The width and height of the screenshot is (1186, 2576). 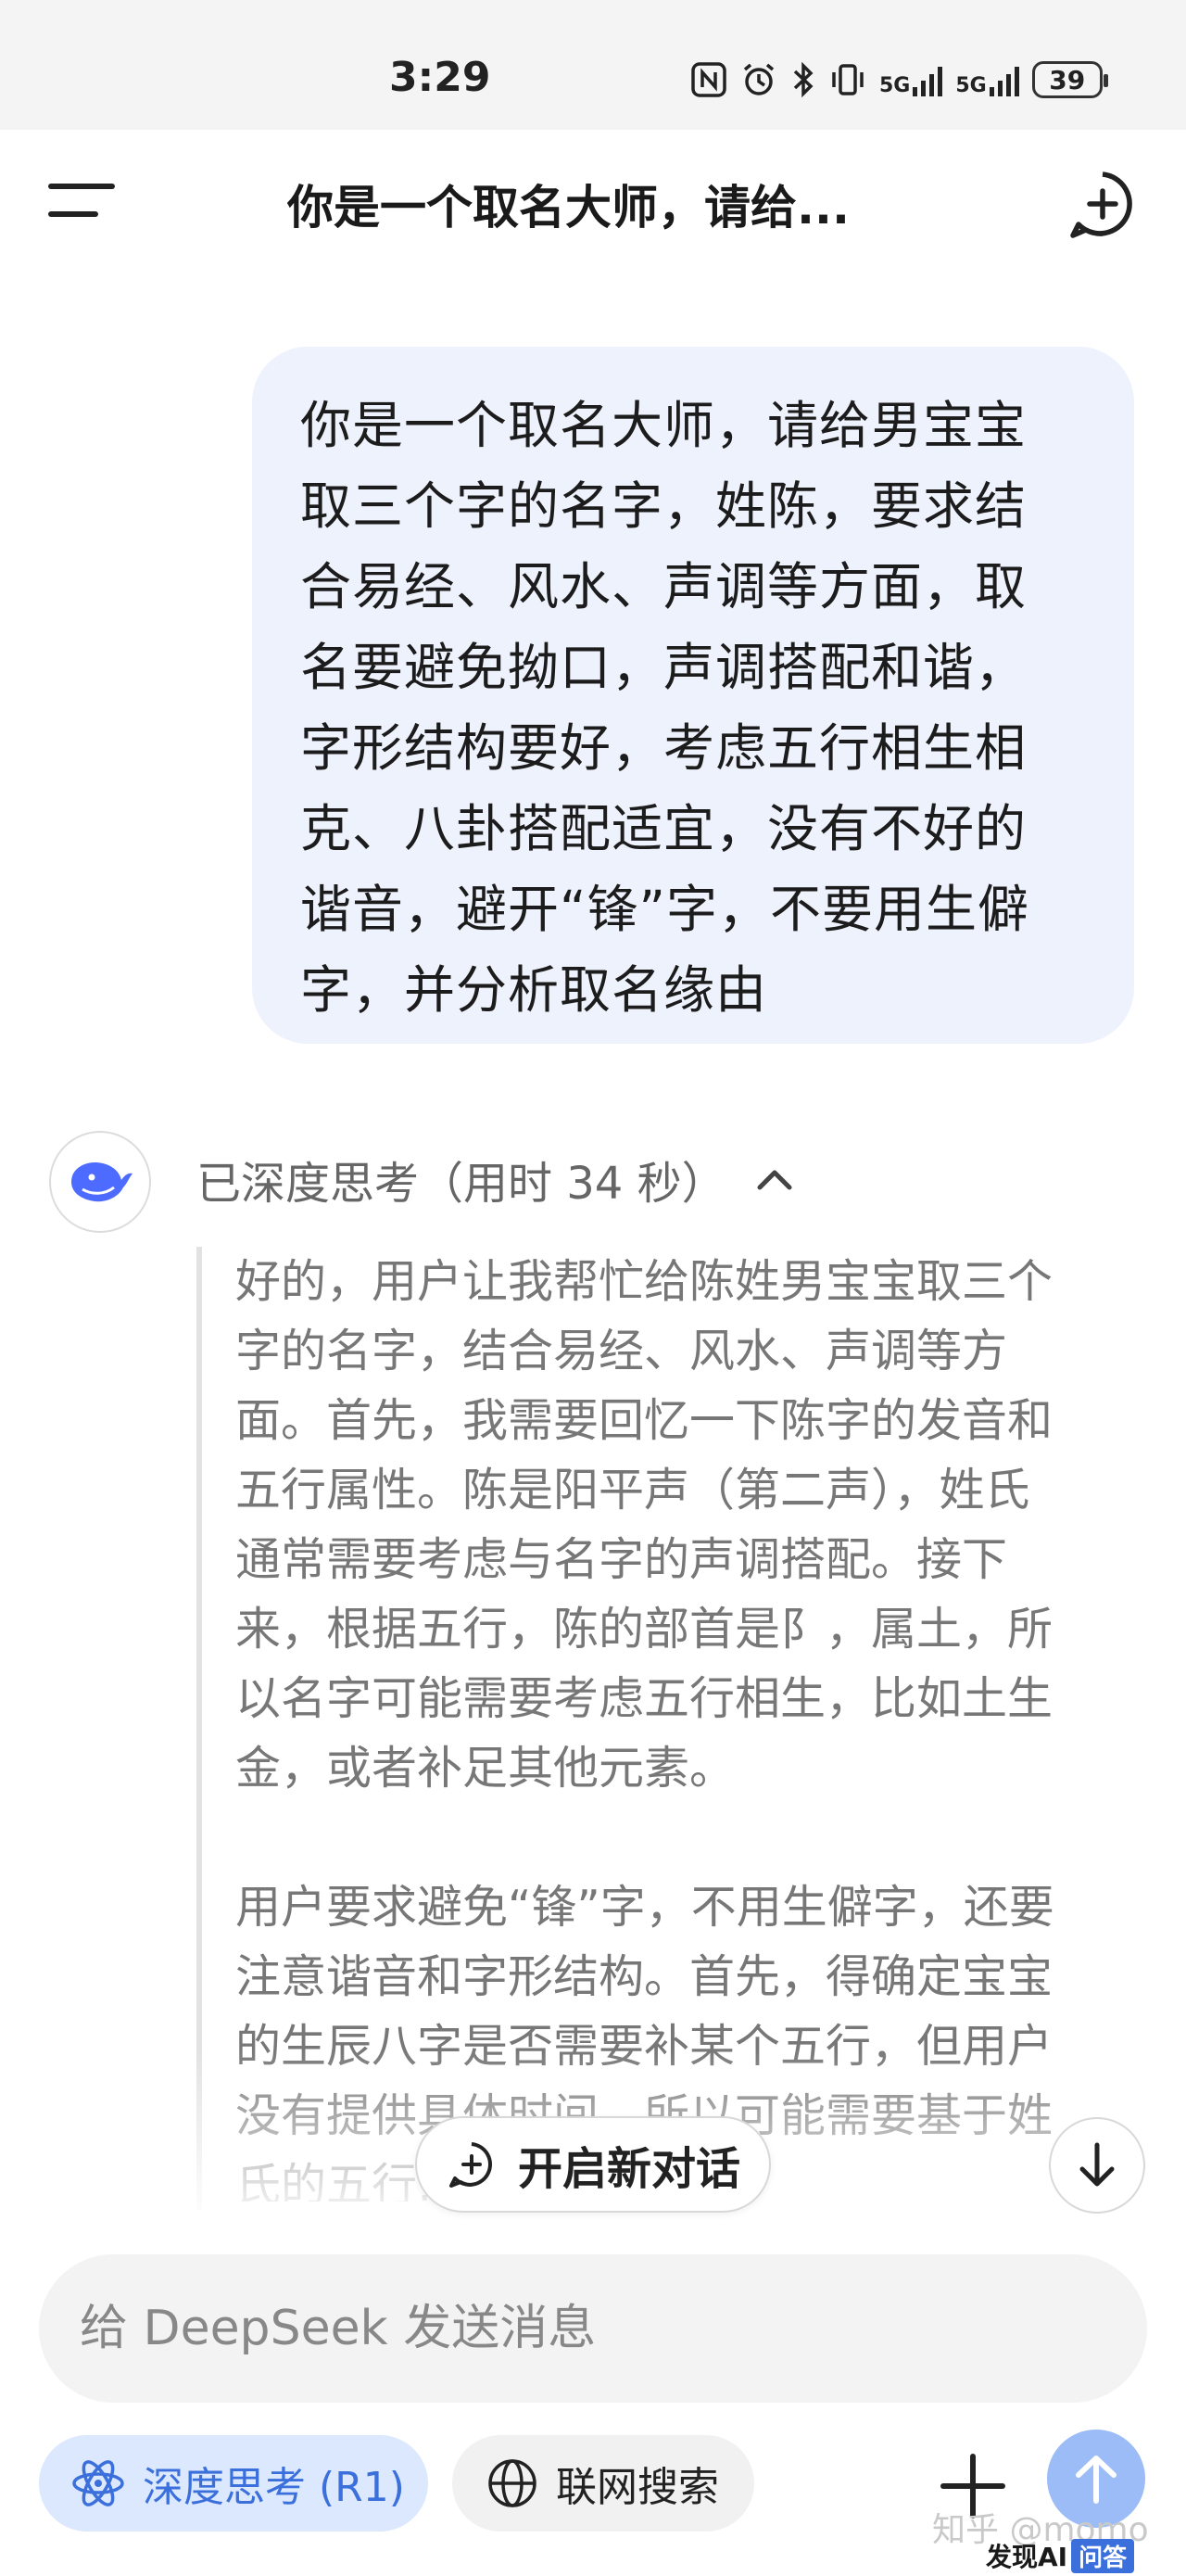 What do you see at coordinates (664, 909) in the screenshot?
I see `user-message-line: 谐音，避开“锋”字，不要用生僻` at bounding box center [664, 909].